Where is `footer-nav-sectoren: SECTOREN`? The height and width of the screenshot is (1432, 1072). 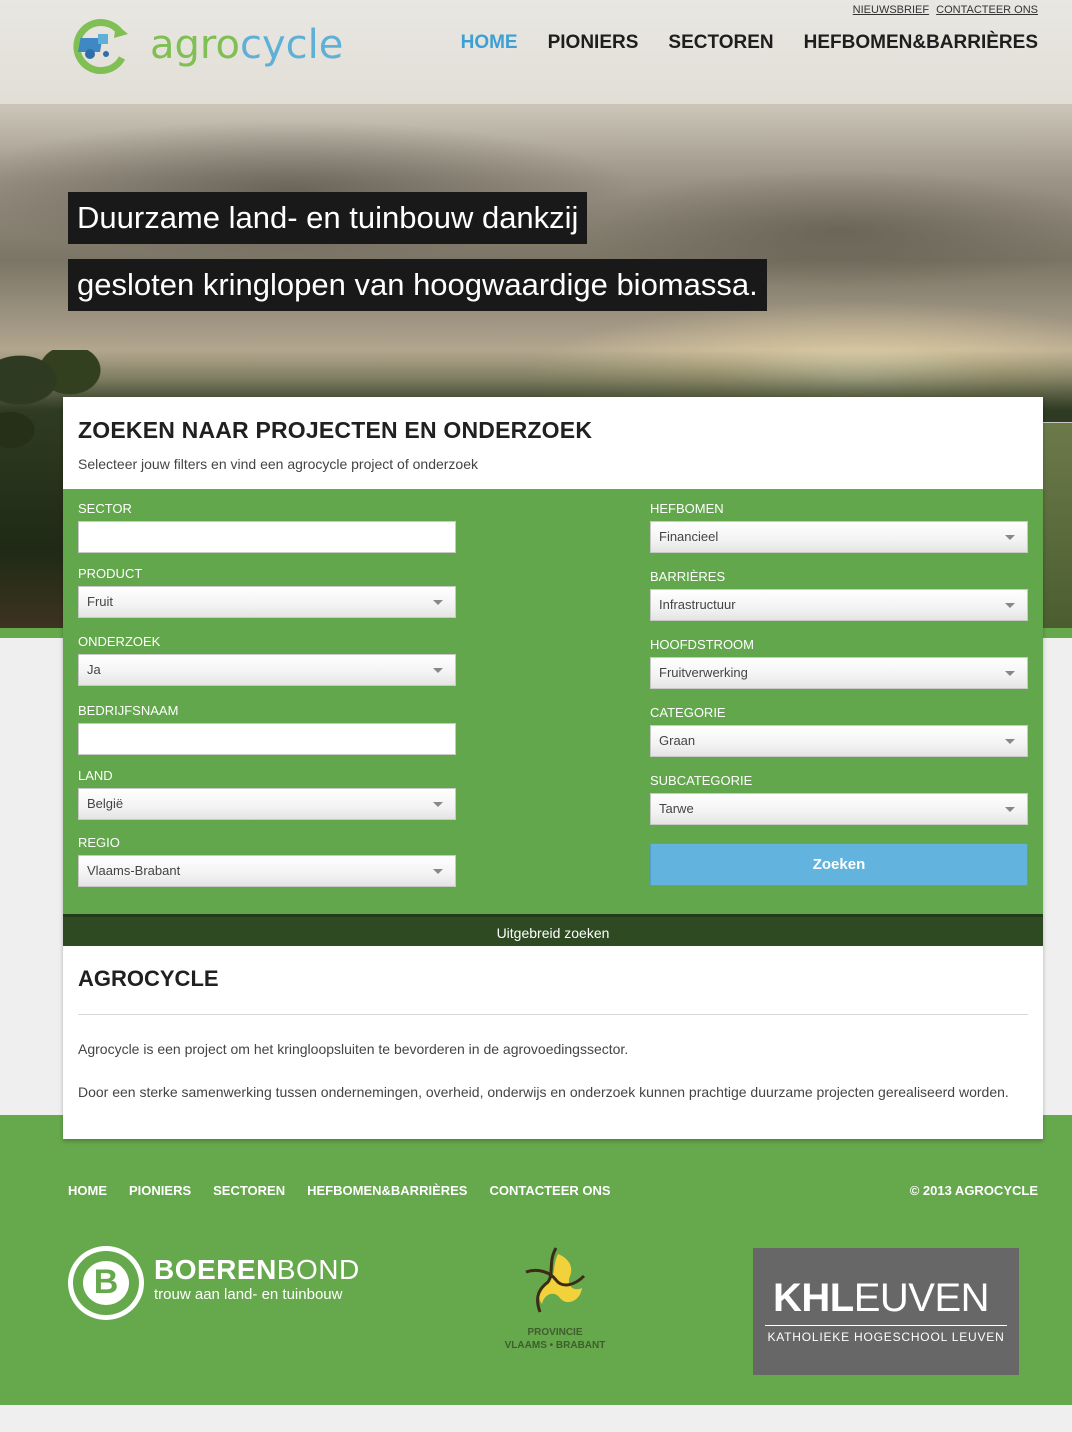
footer-nav-sectoren: SECTOREN is located at coordinates (249, 1190).